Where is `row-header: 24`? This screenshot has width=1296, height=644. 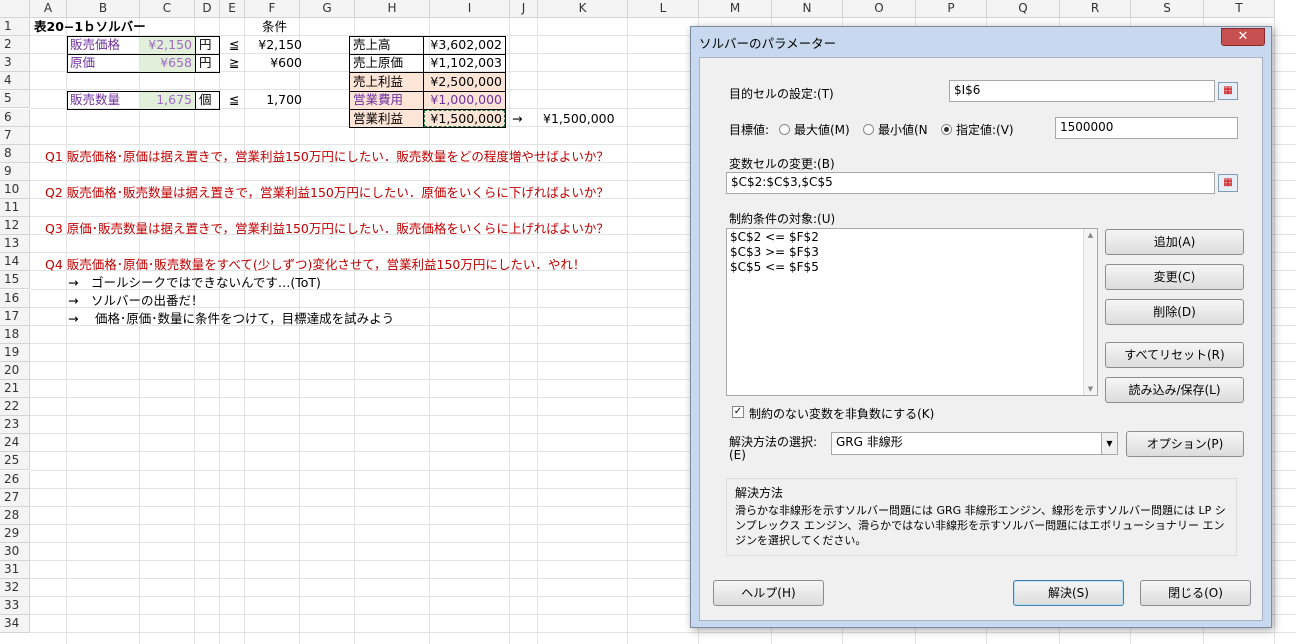
row-header: 24 is located at coordinates (15, 443).